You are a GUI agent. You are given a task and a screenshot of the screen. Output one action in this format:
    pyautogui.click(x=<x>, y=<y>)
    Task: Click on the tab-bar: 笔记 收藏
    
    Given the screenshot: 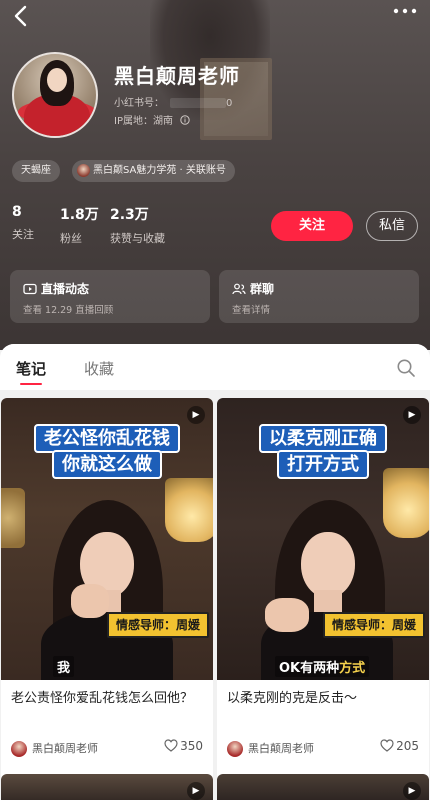 What is the action you would take?
    pyautogui.click(x=215, y=367)
    